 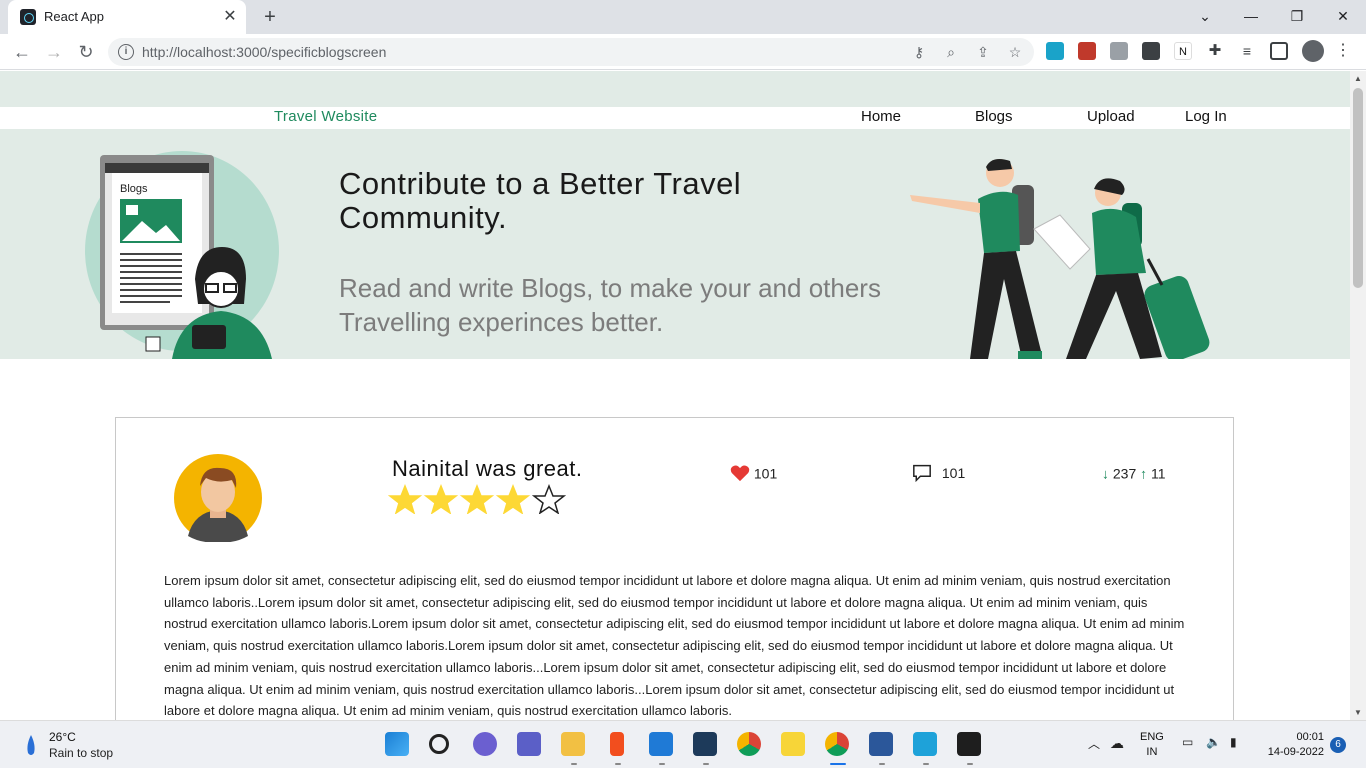 I want to click on profile-avatar, so click(x=1313, y=51).